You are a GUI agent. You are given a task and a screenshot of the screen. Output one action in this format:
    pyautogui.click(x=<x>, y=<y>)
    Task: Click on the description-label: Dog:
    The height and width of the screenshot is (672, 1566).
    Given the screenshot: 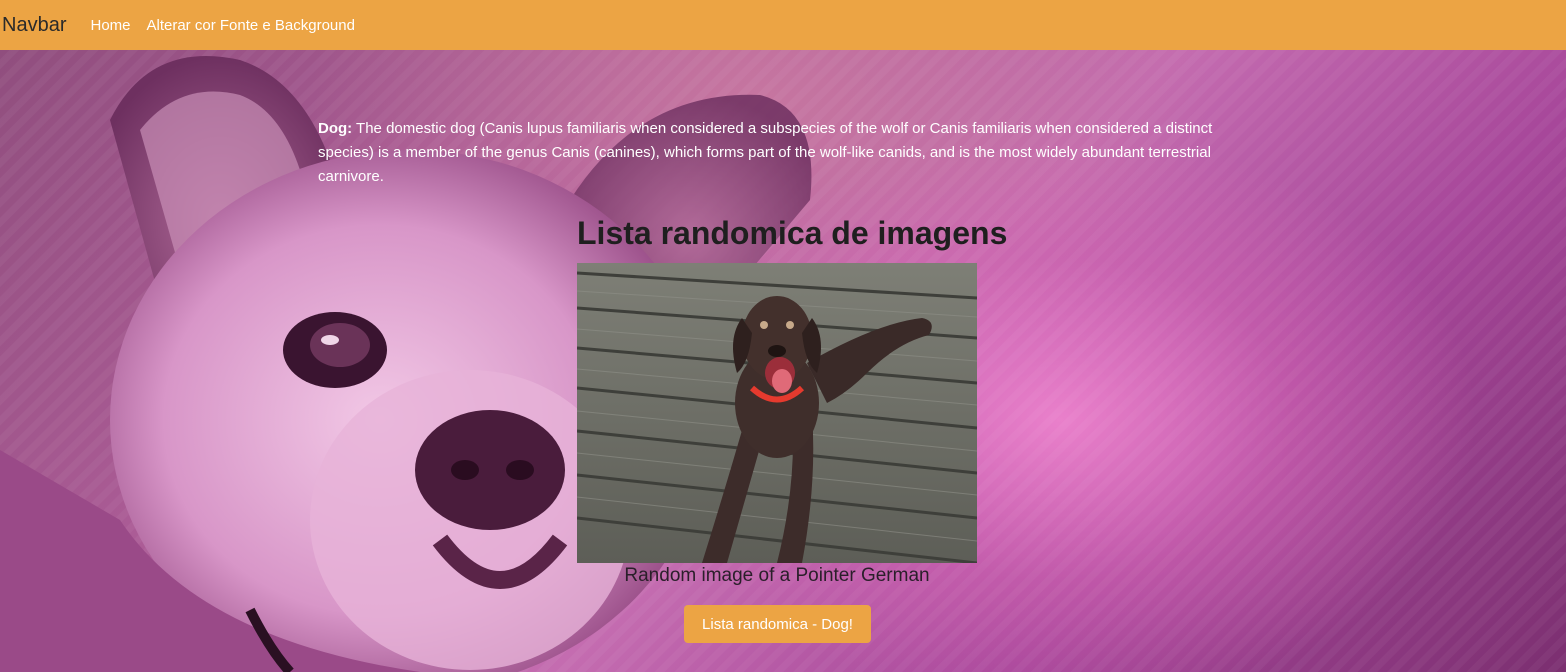 What is the action you would take?
    pyautogui.click(x=335, y=128)
    